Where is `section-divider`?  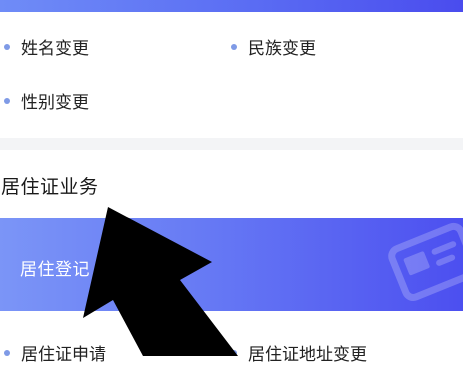
section-divider is located at coordinates (231, 144).